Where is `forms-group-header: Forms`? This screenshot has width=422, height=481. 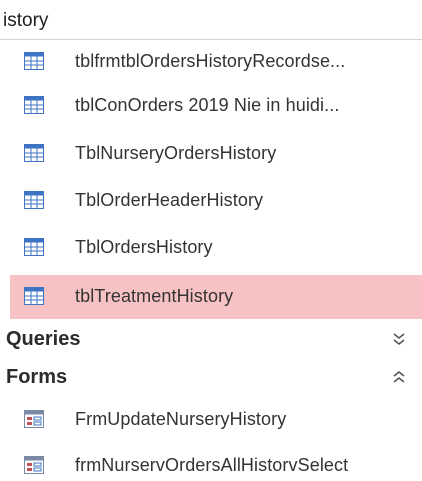
forms-group-header: Forms is located at coordinates (211, 378).